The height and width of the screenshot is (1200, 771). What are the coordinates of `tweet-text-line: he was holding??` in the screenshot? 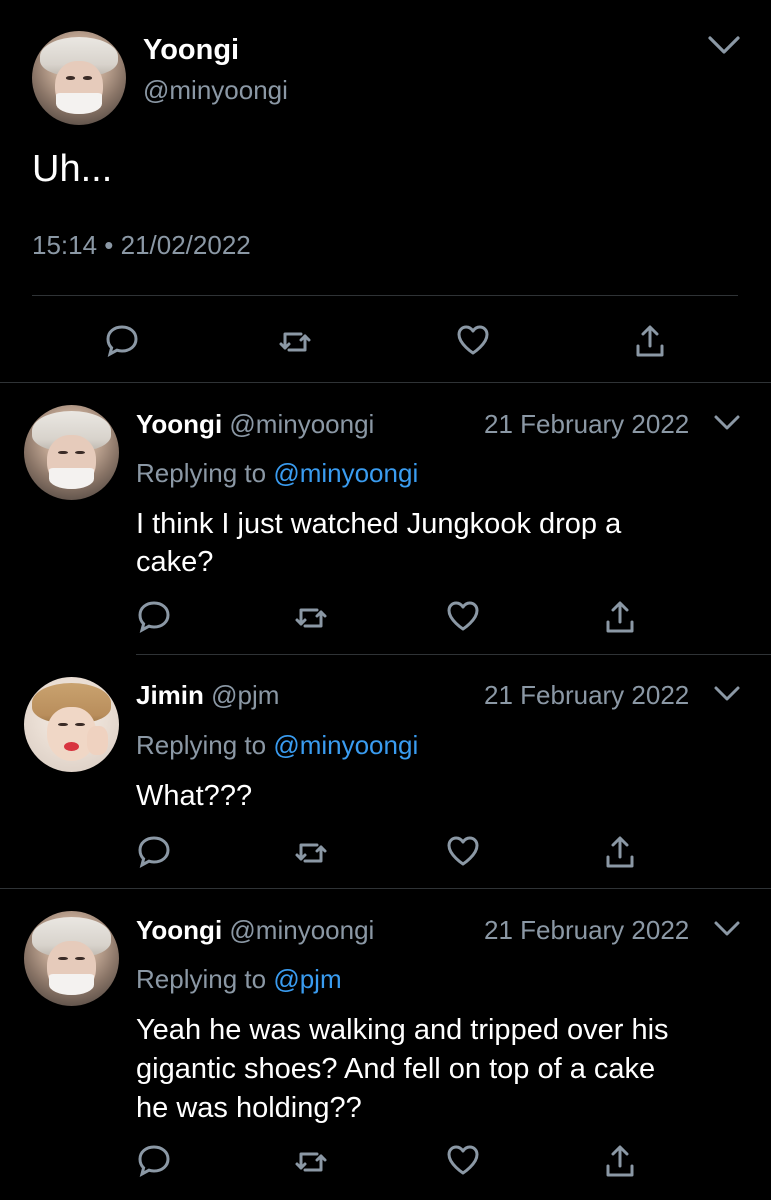 It's located at (249, 1108).